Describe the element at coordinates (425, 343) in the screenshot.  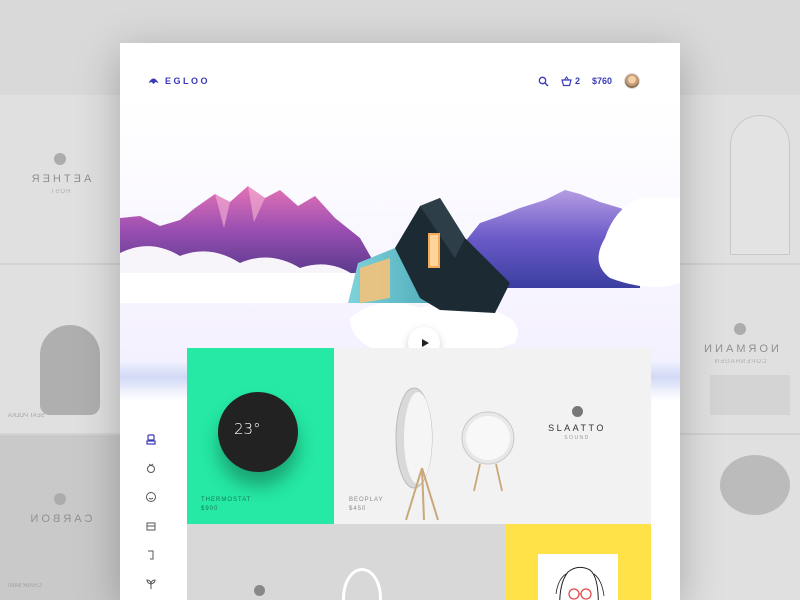
I see `play-icon` at that location.